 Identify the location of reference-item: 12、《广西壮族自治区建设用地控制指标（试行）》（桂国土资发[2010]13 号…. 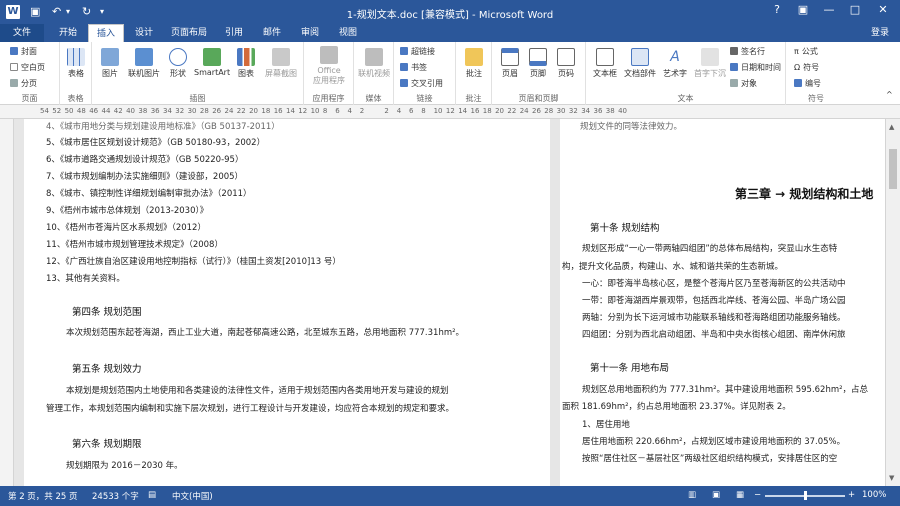
(193, 262).